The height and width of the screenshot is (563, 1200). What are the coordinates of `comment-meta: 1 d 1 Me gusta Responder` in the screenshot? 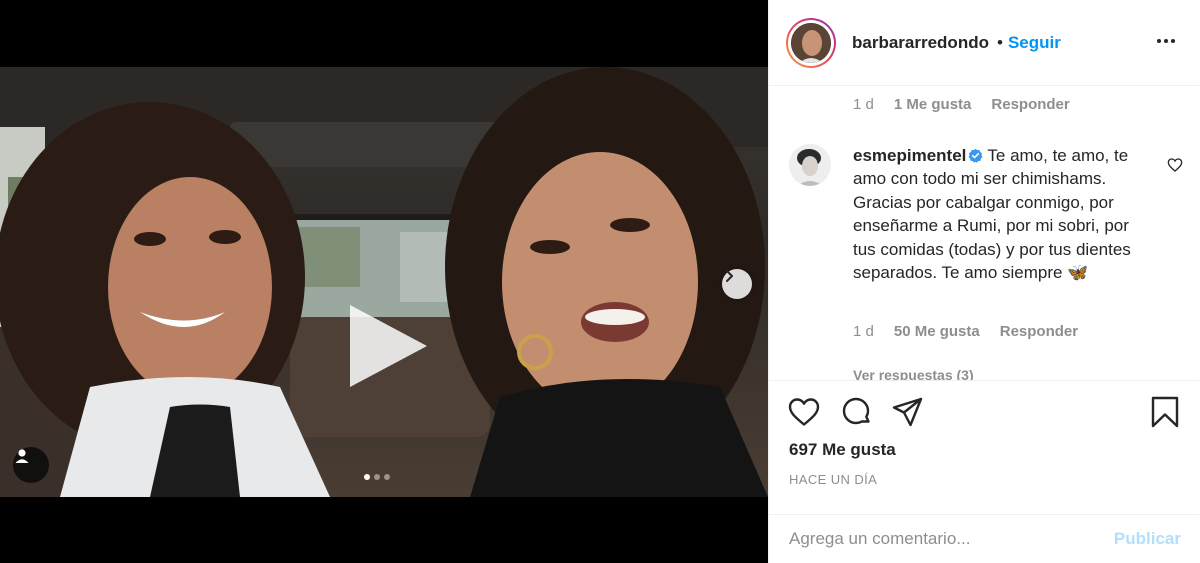 It's located at (961, 104).